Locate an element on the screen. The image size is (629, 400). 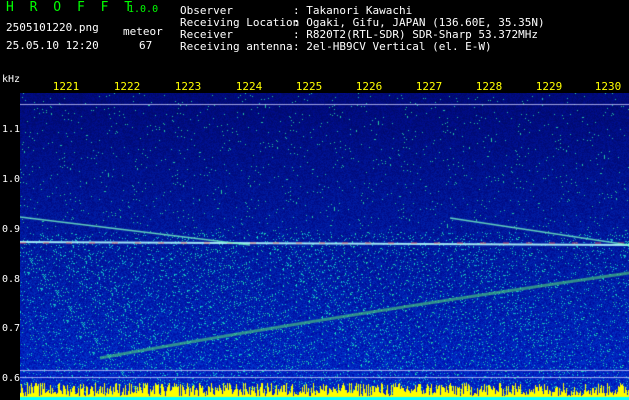
time-tick-label: 1227 is located at coordinates (429, 86).